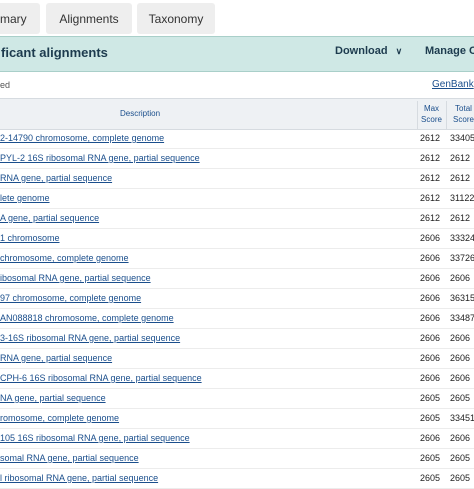  I want to click on table-row: somal RNA gene, partial sequence 2605 2605, so click(237, 459).